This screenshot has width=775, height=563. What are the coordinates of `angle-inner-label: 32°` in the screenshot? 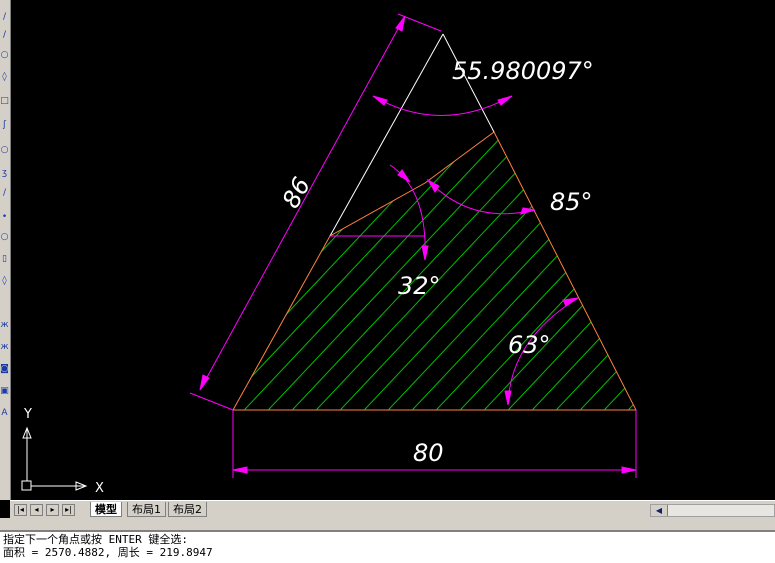 It's located at (419, 286).